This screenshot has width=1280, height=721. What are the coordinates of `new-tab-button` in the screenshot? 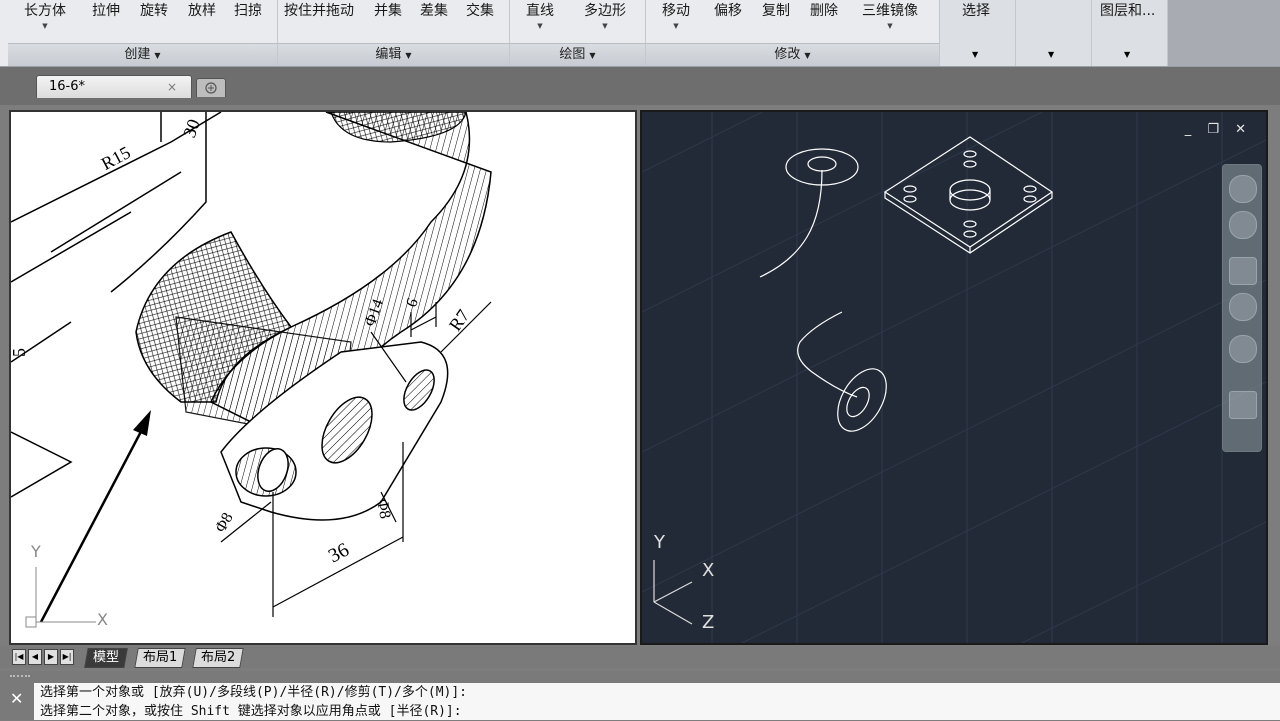 It's located at (211, 87).